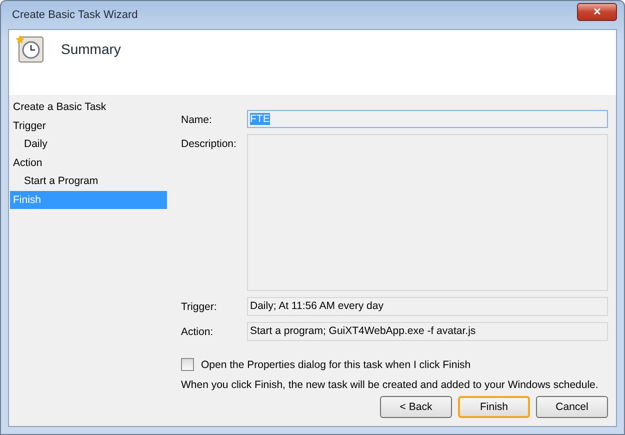  Describe the element at coordinates (572, 407) in the screenshot. I see `dialog-button: Cancel` at that location.